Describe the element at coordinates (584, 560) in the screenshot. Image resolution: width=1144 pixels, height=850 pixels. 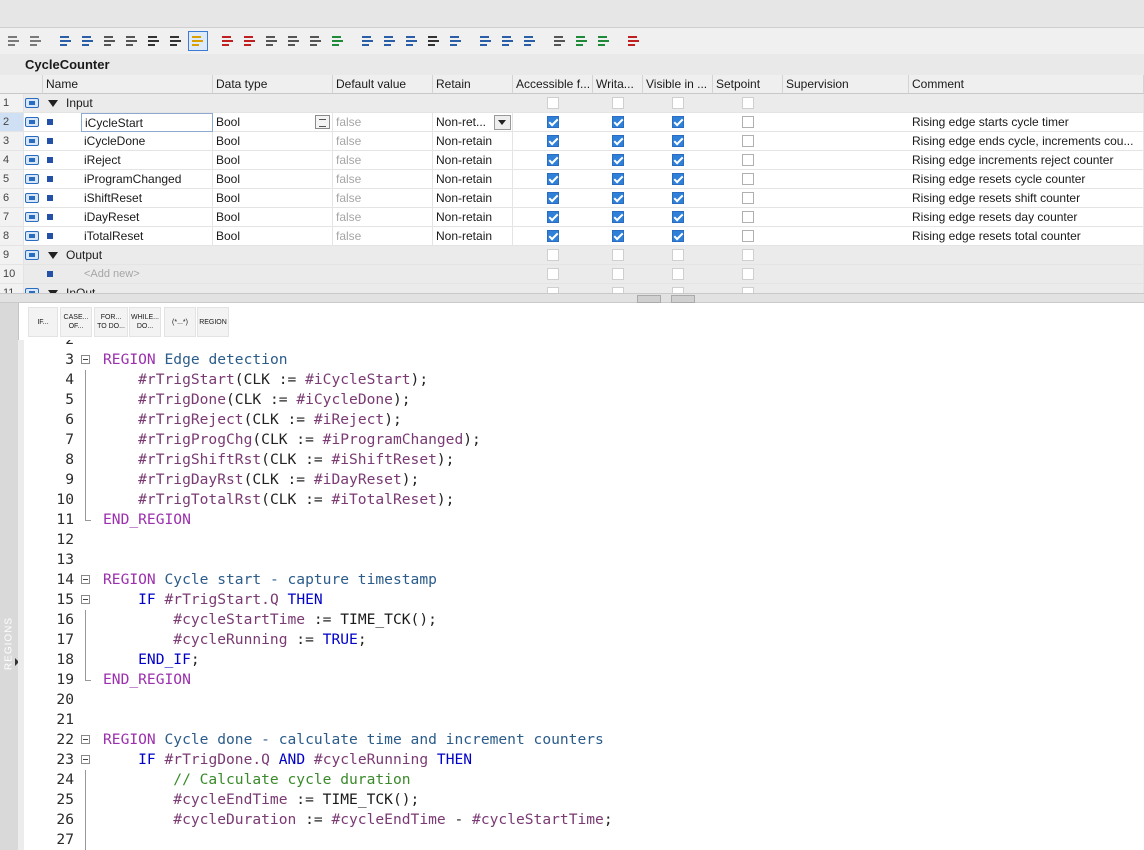
I see `code-line: 13` at that location.